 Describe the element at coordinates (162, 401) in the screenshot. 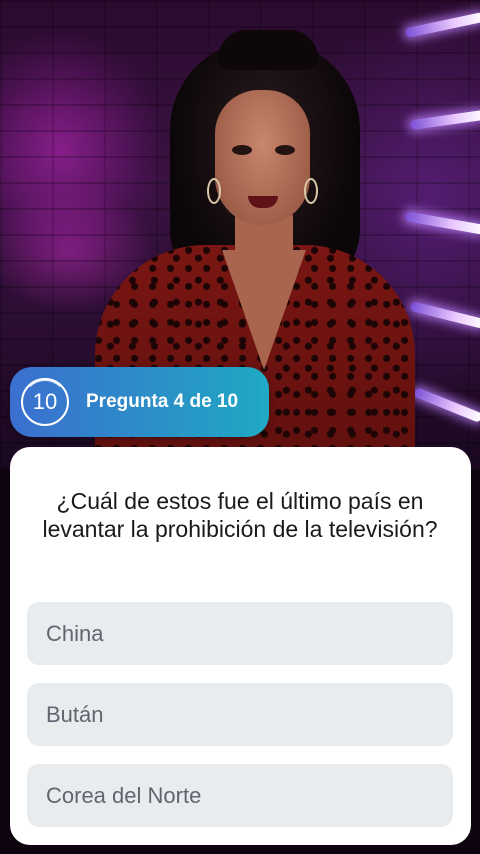

I see `question-counter: Pregunta 4 de 10` at that location.